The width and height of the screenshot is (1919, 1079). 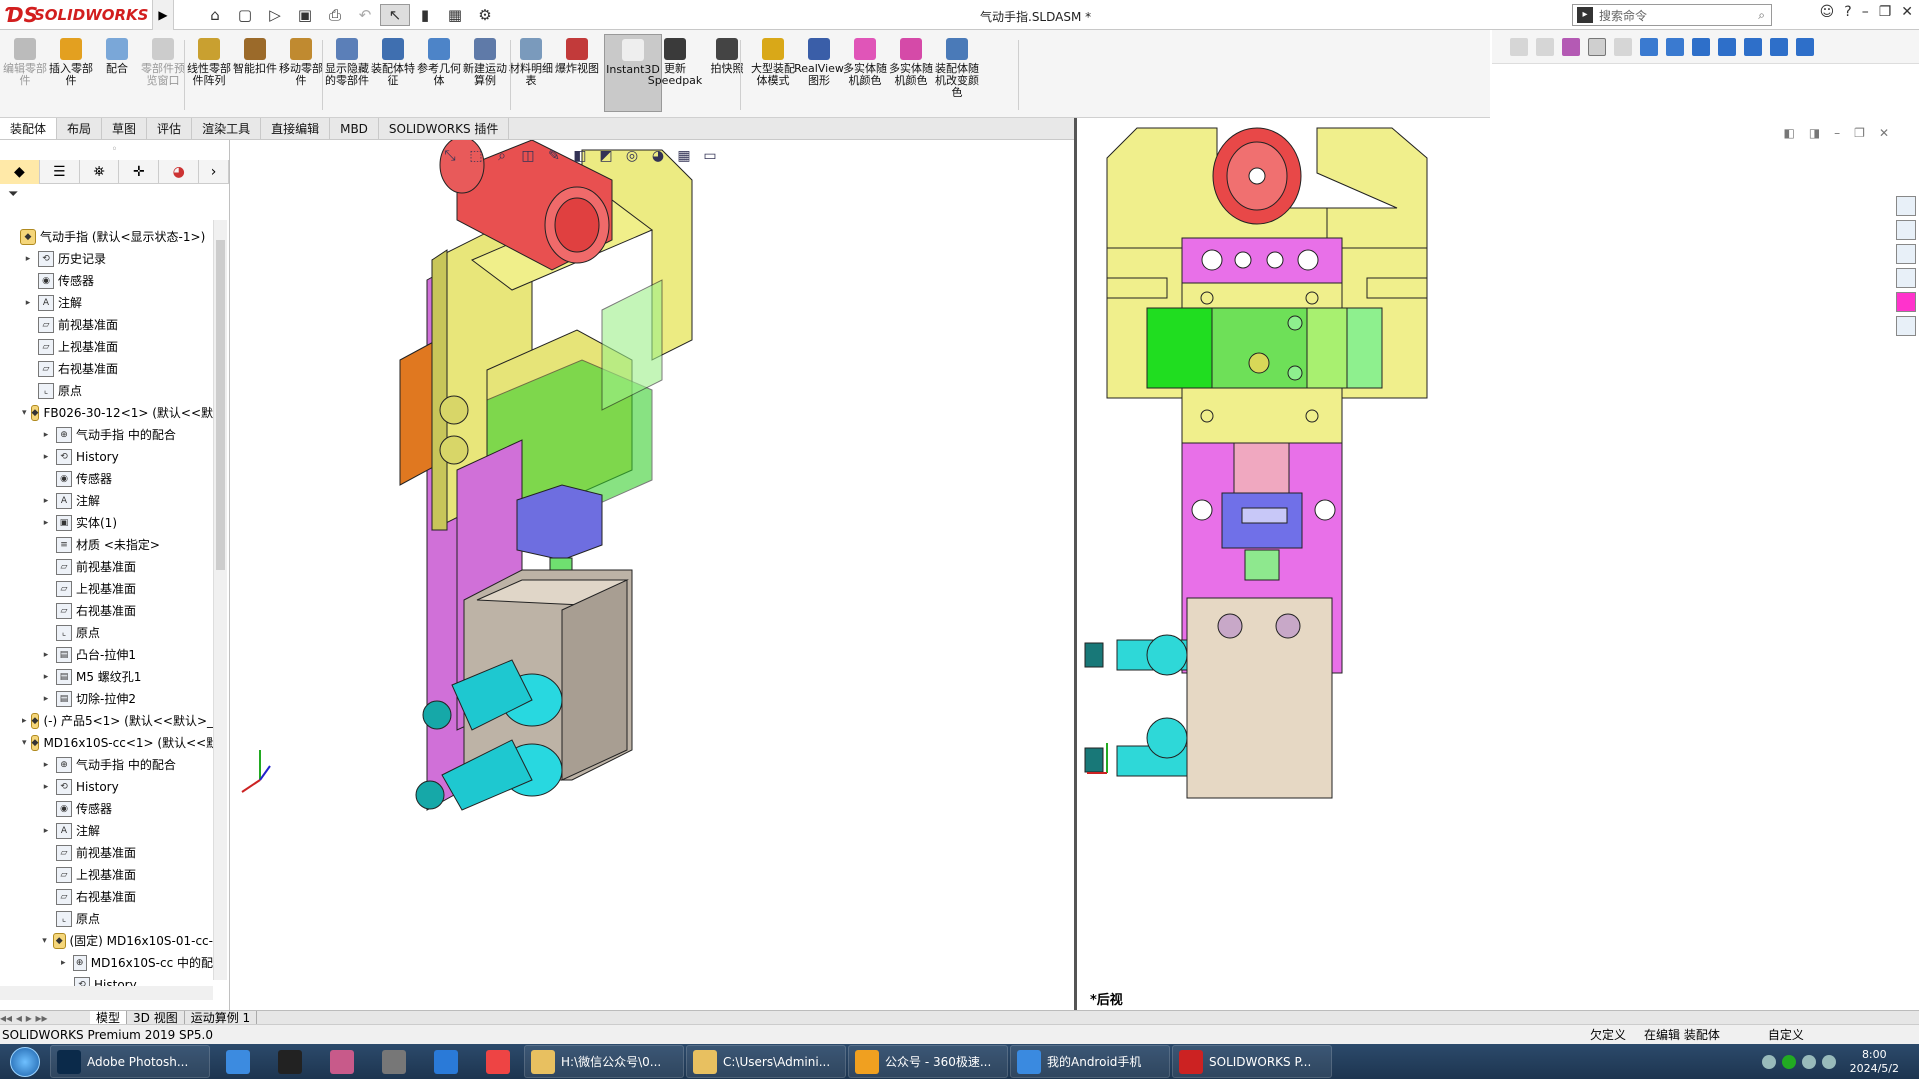 I want to click on viewport-close-icon: ✕, so click(x=1884, y=133).